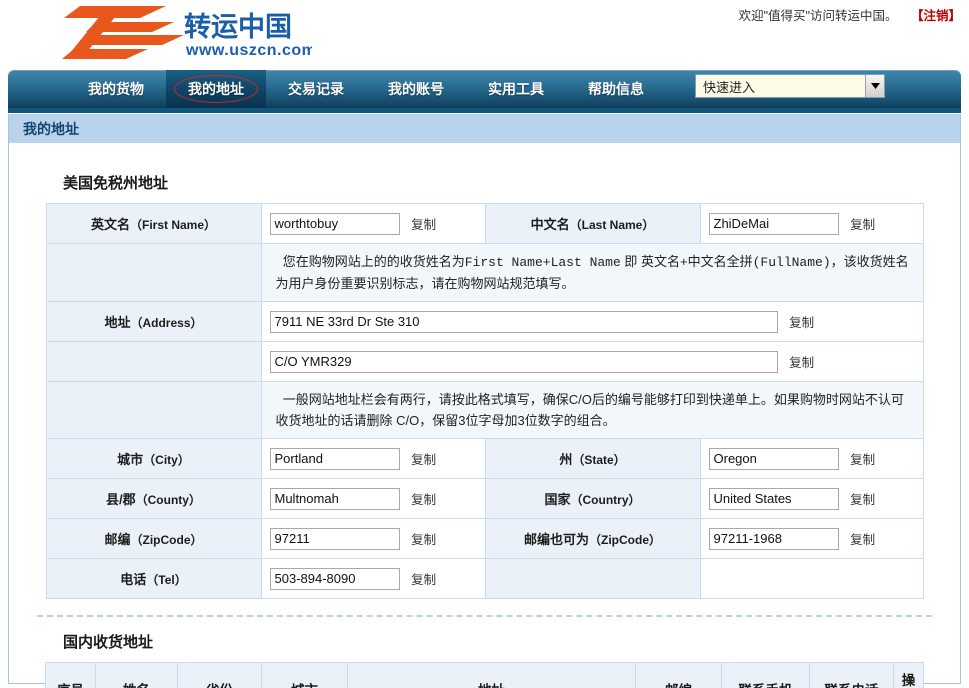  What do you see at coordinates (491, 675) in the screenshot?
I see `col-header-address: 地址` at bounding box center [491, 675].